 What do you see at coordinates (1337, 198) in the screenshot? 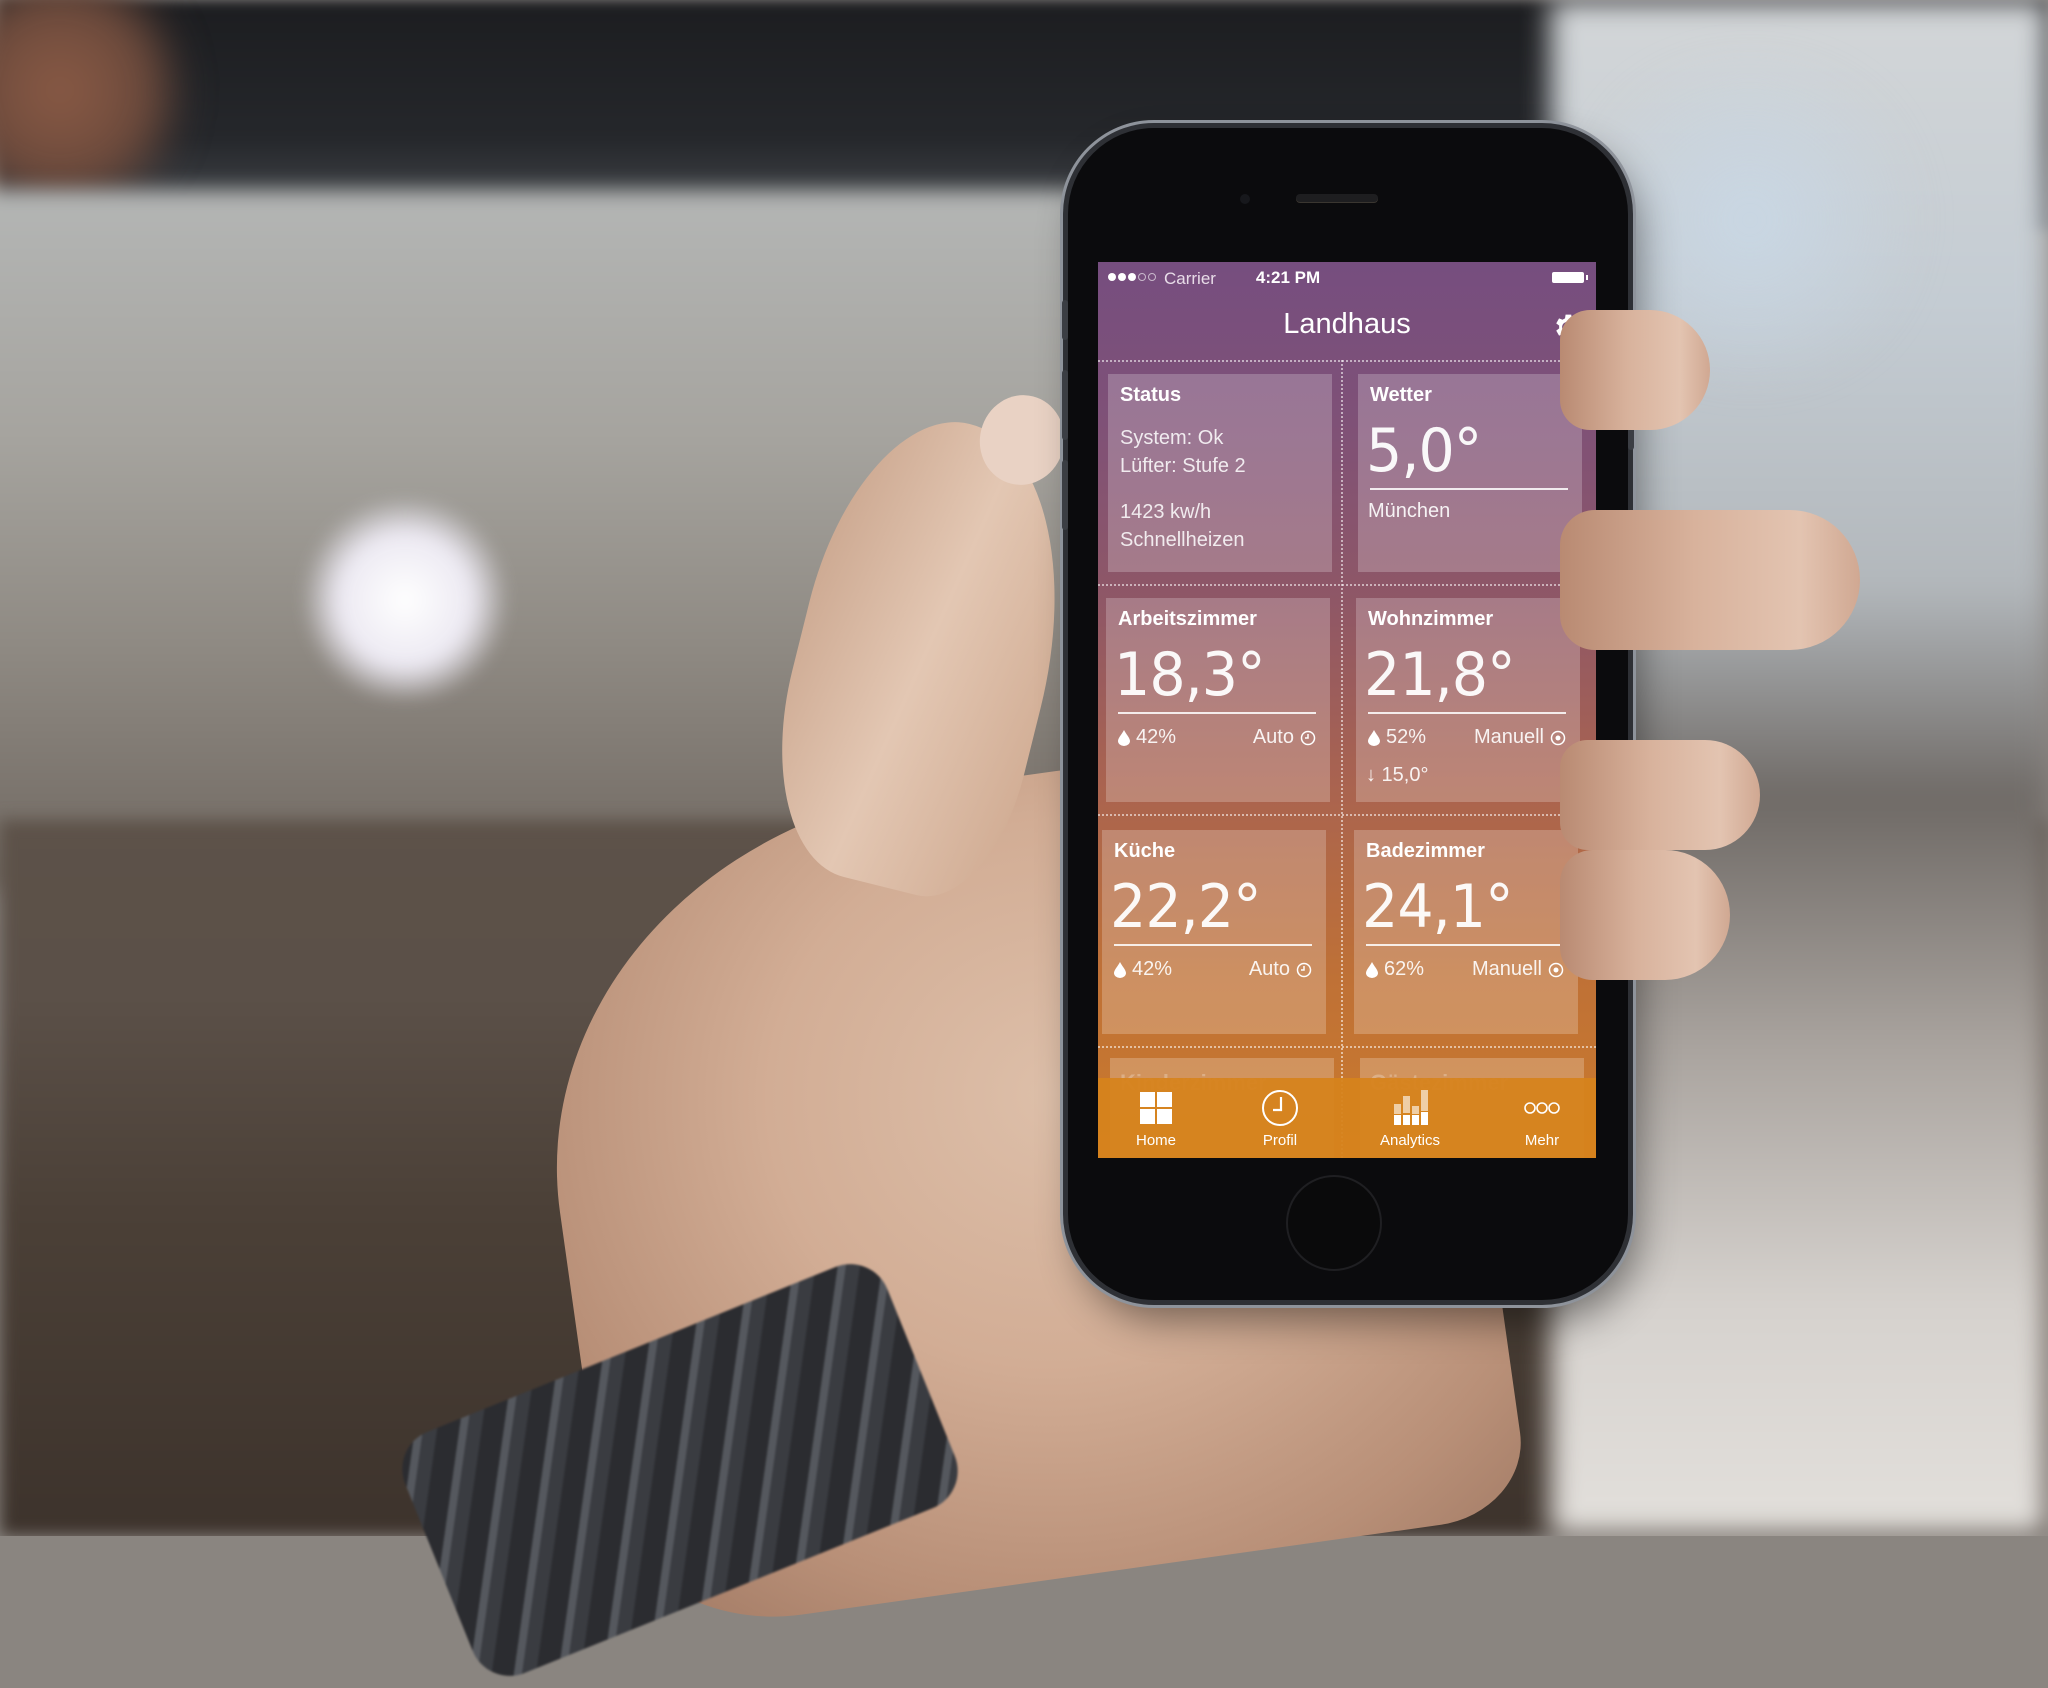
I see `earpiece-speaker` at bounding box center [1337, 198].